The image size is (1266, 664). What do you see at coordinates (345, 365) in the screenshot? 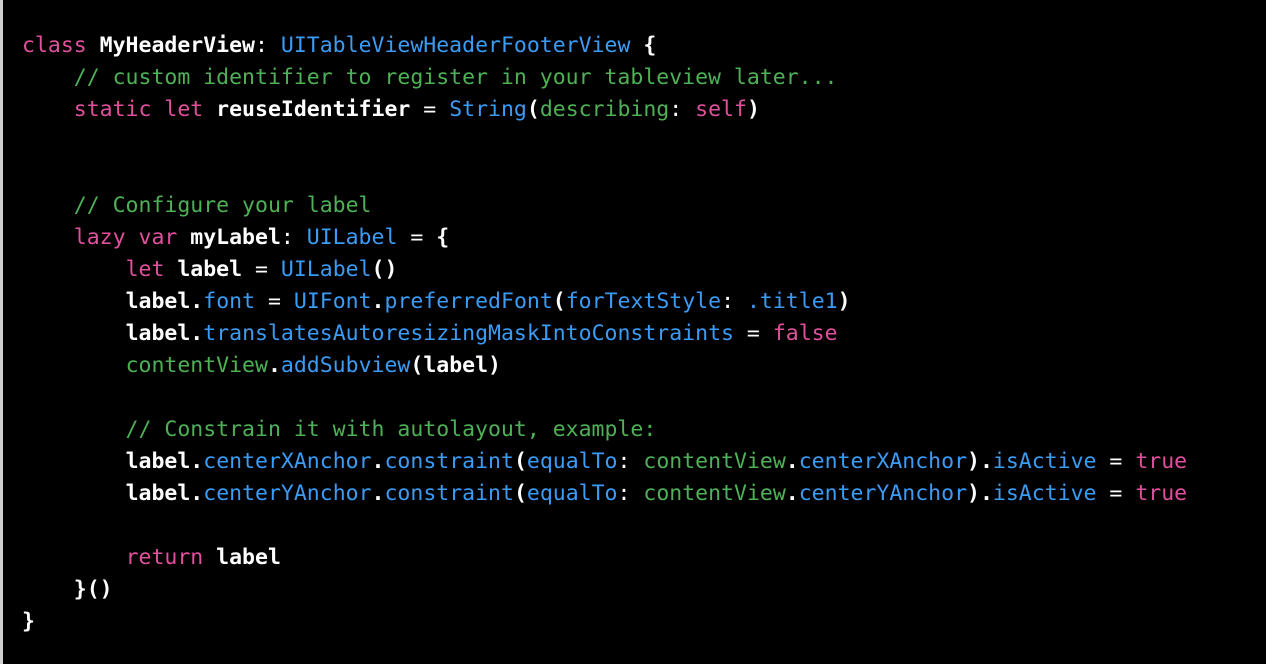
I see `code-token: addSubview` at bounding box center [345, 365].